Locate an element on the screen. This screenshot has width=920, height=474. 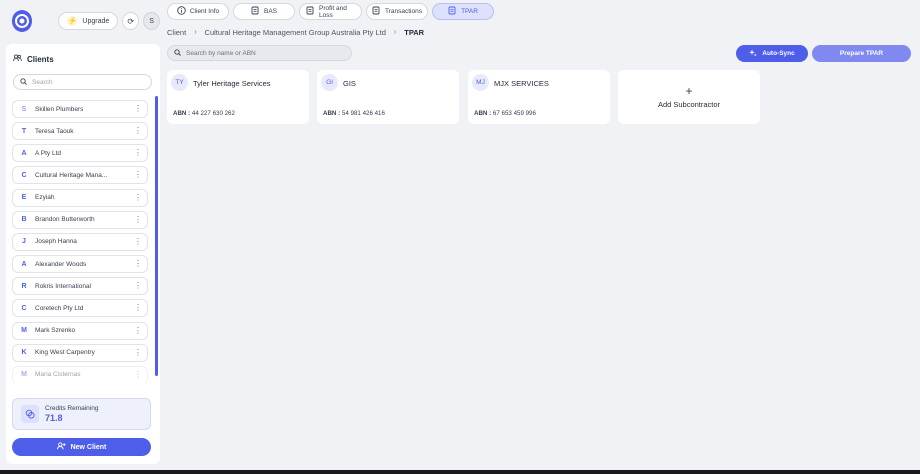
add-subcontractor-card: + Add Subcontractor is located at coordinates (689, 97).